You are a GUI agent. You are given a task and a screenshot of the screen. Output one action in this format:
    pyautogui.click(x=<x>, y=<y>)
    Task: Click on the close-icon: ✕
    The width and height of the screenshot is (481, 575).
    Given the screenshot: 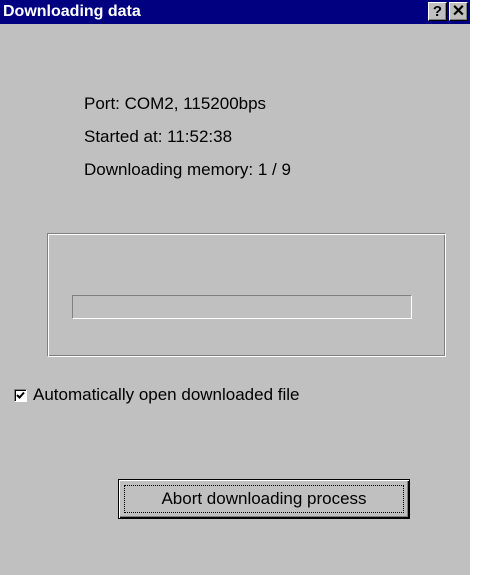 What is the action you would take?
    pyautogui.click(x=458, y=11)
    